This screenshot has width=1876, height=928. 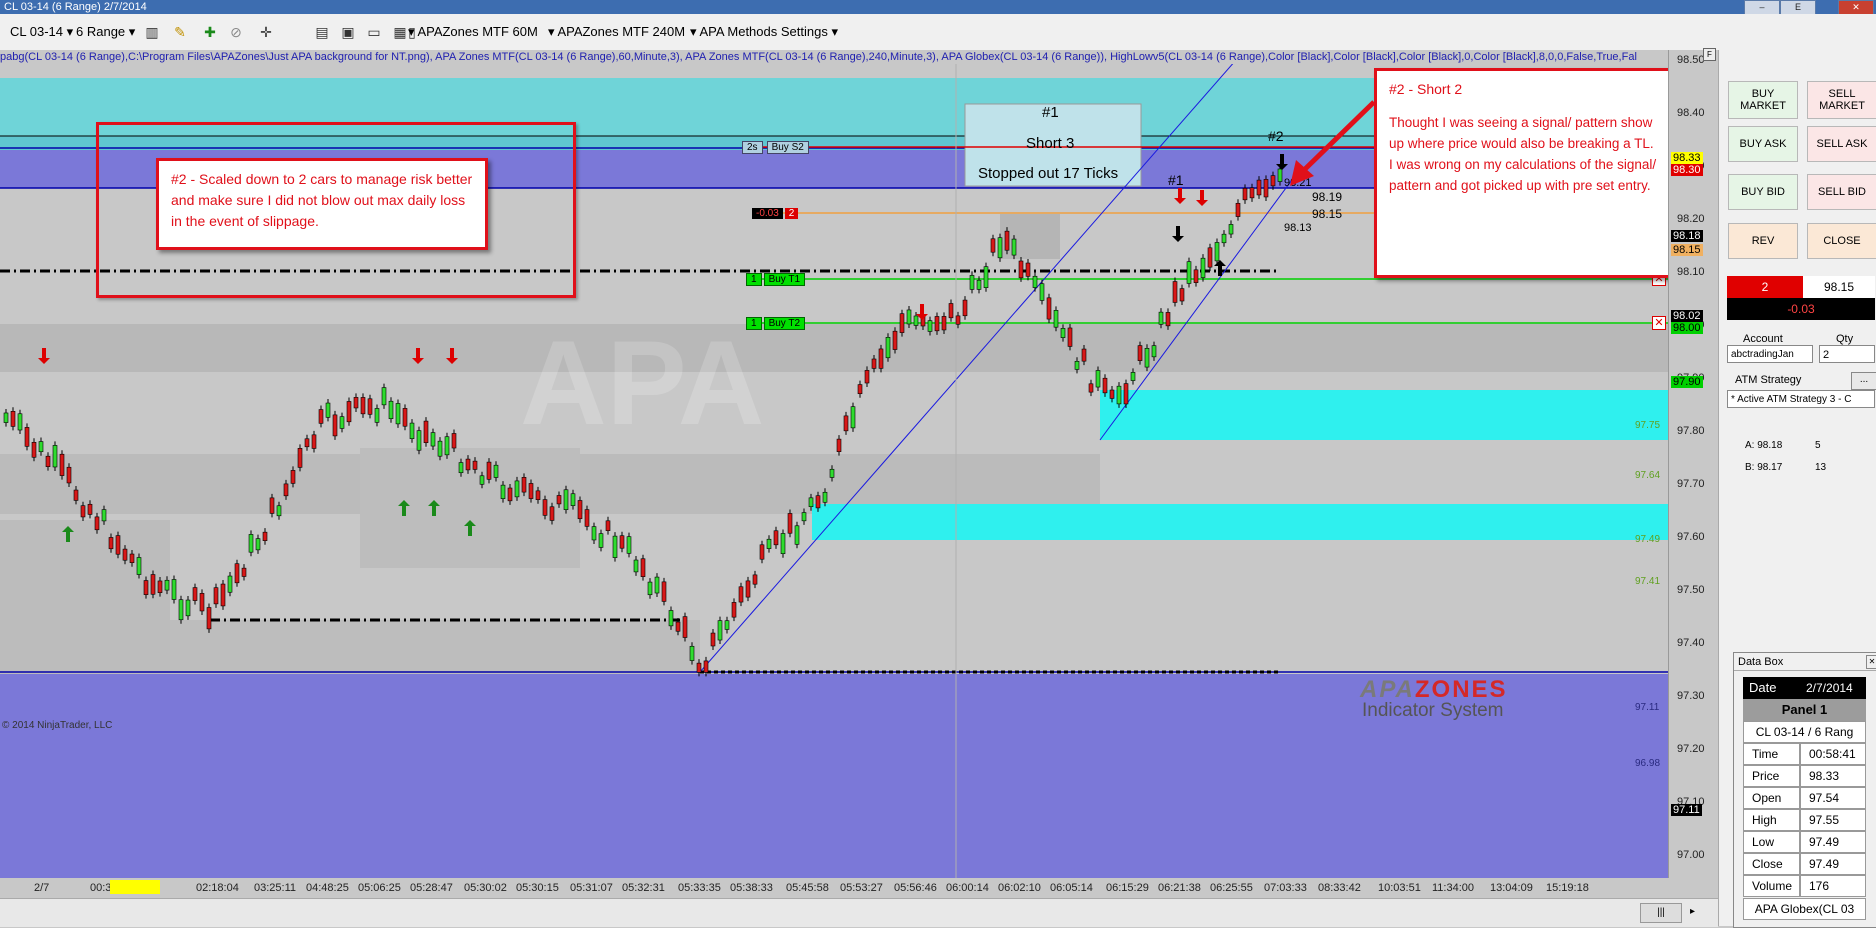 I want to click on time-axis-label: 06:15:29, so click(x=1127, y=888).